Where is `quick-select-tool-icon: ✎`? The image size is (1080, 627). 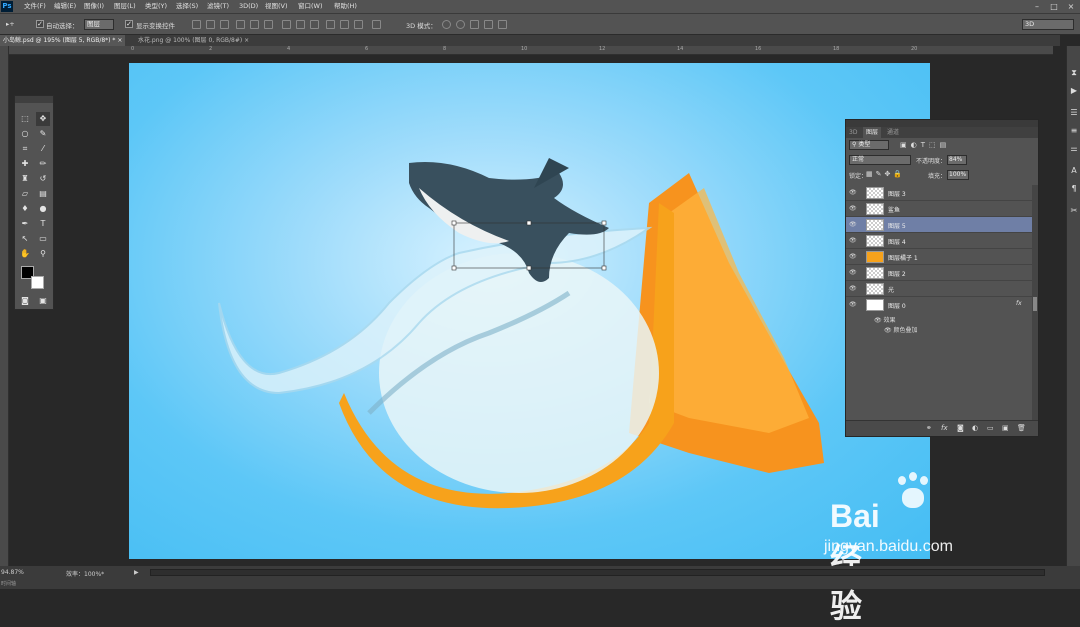
quick-select-tool-icon: ✎ is located at coordinates (43, 134).